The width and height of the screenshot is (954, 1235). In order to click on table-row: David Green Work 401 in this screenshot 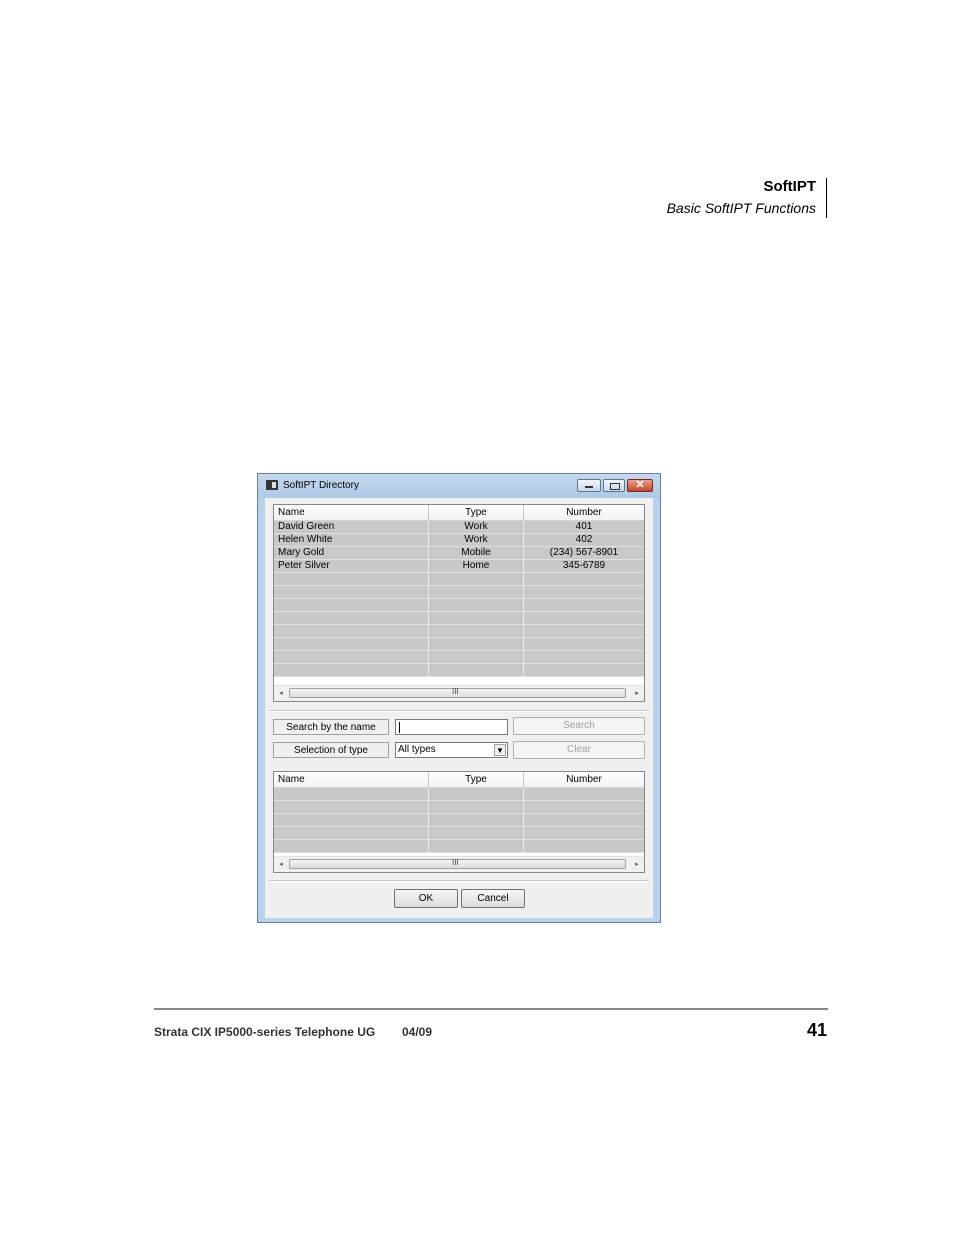, I will do `click(459, 527)`.